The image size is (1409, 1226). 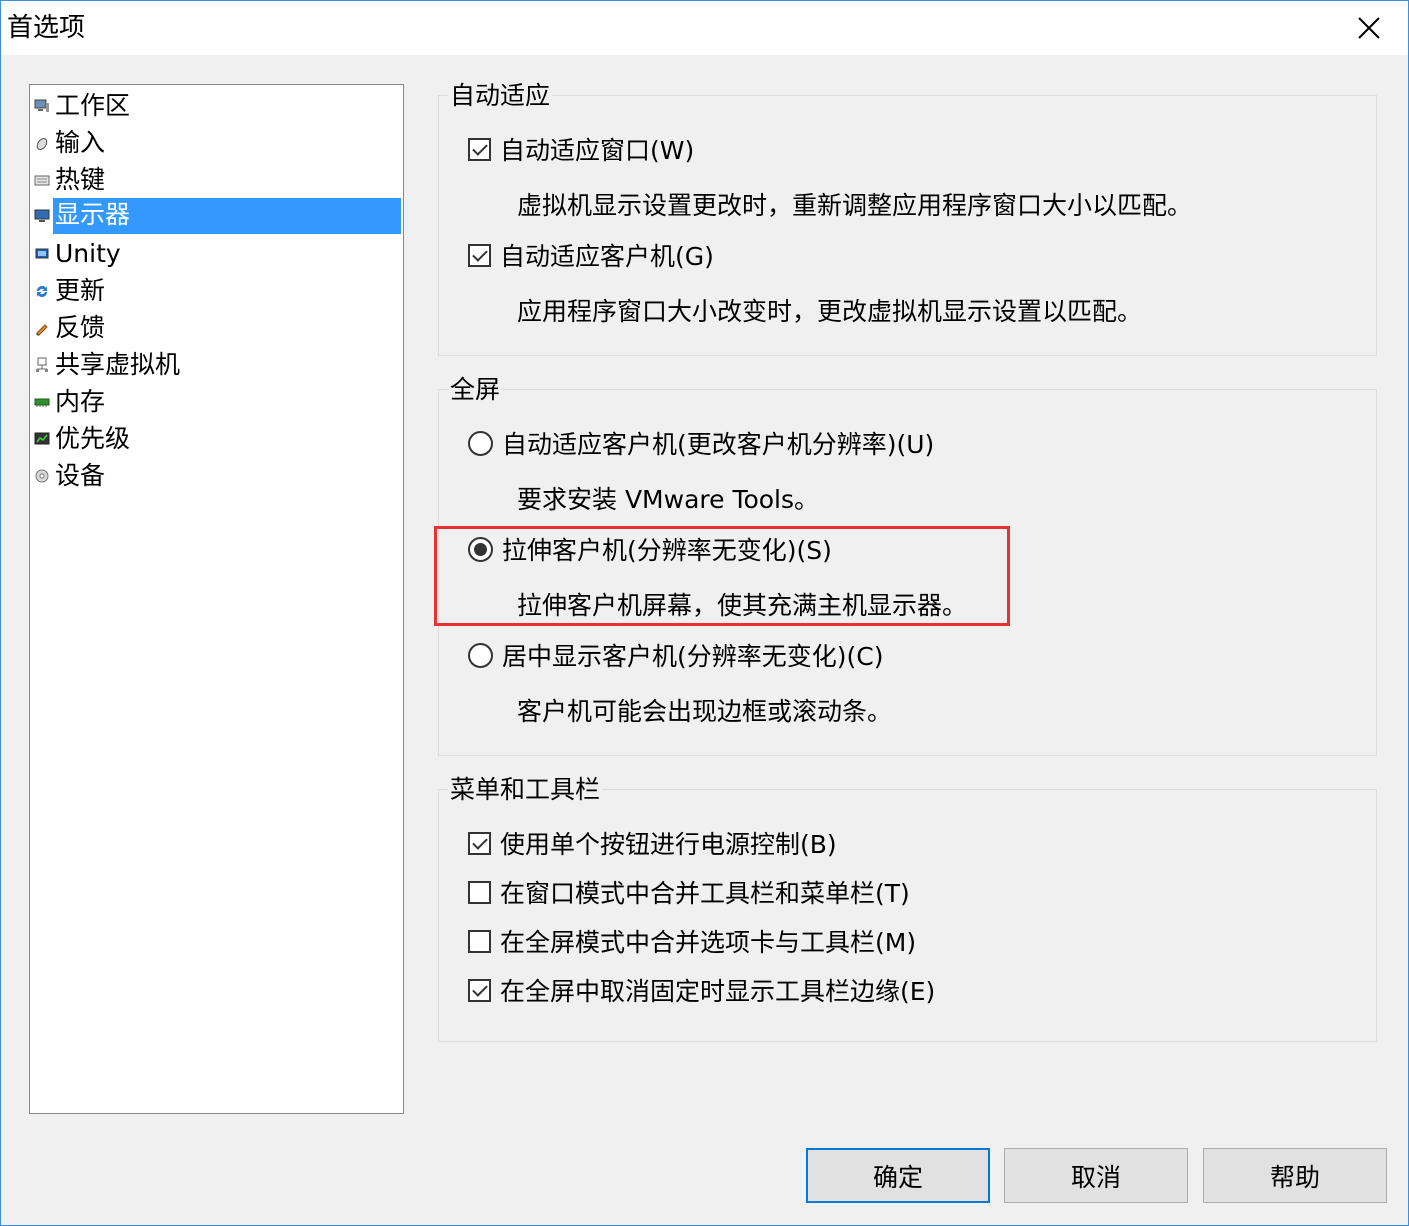 I want to click on checkbox-combine-toolbar-menubar-box, so click(x=479, y=892).